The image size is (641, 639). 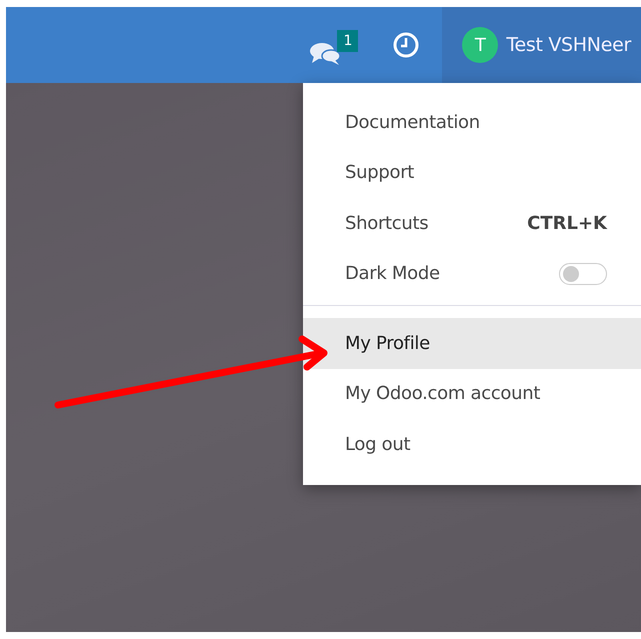 I want to click on menu-item: My Profile, so click(x=472, y=343).